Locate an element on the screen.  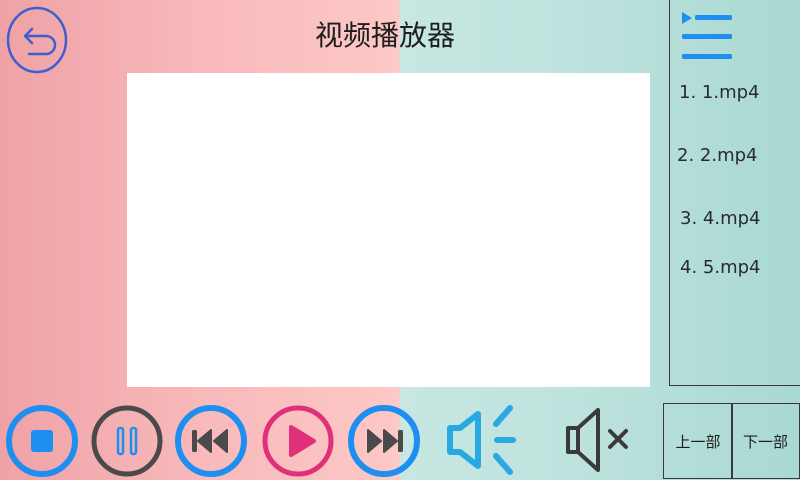
play-icon is located at coordinates (298, 441).